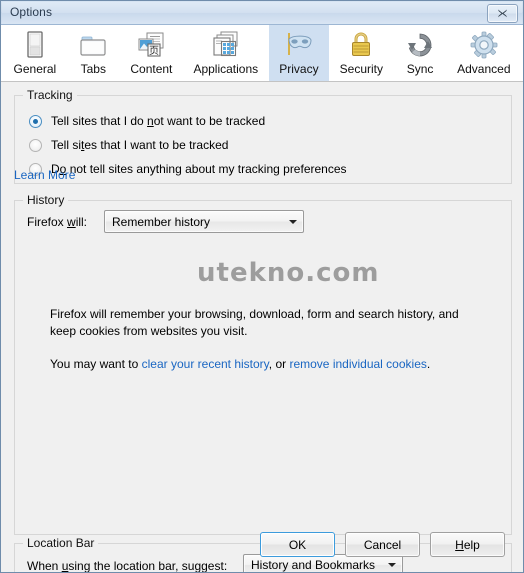  What do you see at coordinates (361, 69) in the screenshot?
I see `tab-label: Security` at bounding box center [361, 69].